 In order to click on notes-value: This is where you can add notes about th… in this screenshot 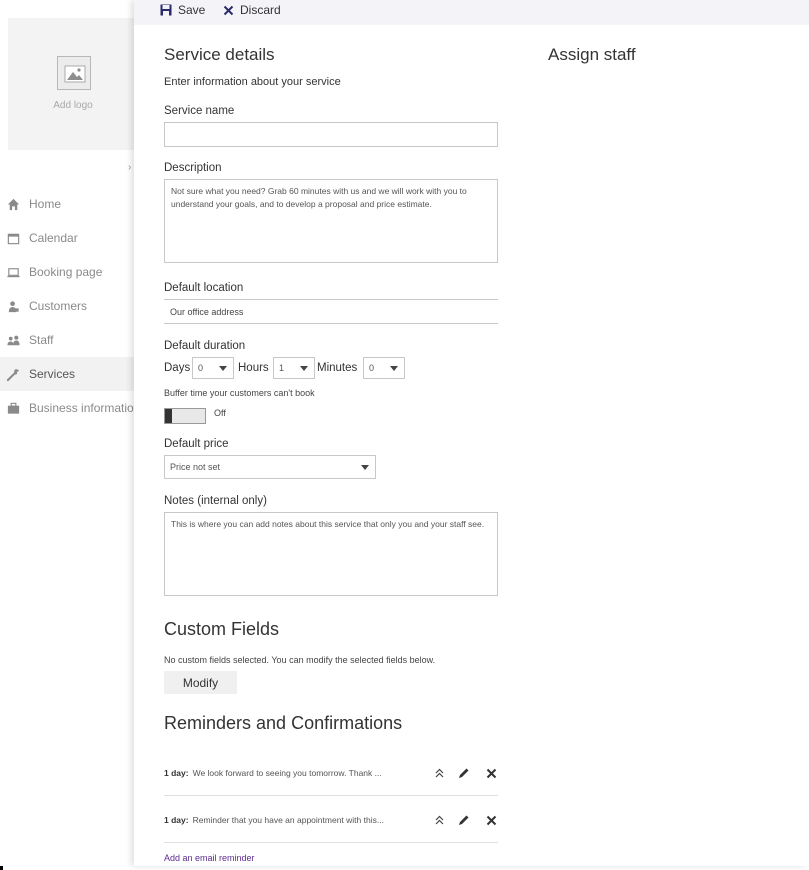, I will do `click(328, 524)`.